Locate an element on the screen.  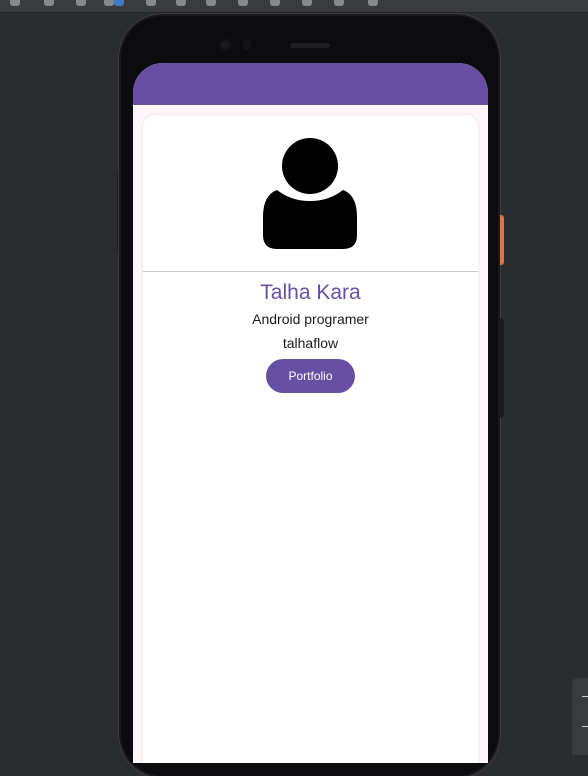
power-button is located at coordinates (502, 240).